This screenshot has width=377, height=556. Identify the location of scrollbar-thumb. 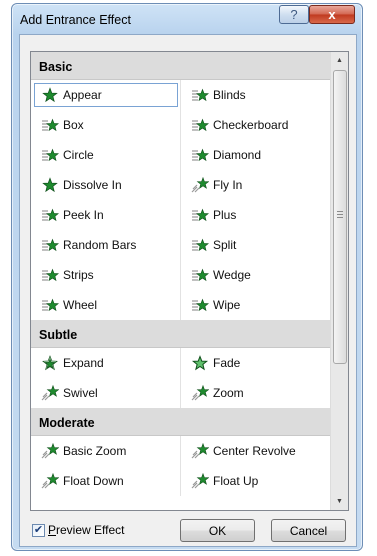
(340, 217).